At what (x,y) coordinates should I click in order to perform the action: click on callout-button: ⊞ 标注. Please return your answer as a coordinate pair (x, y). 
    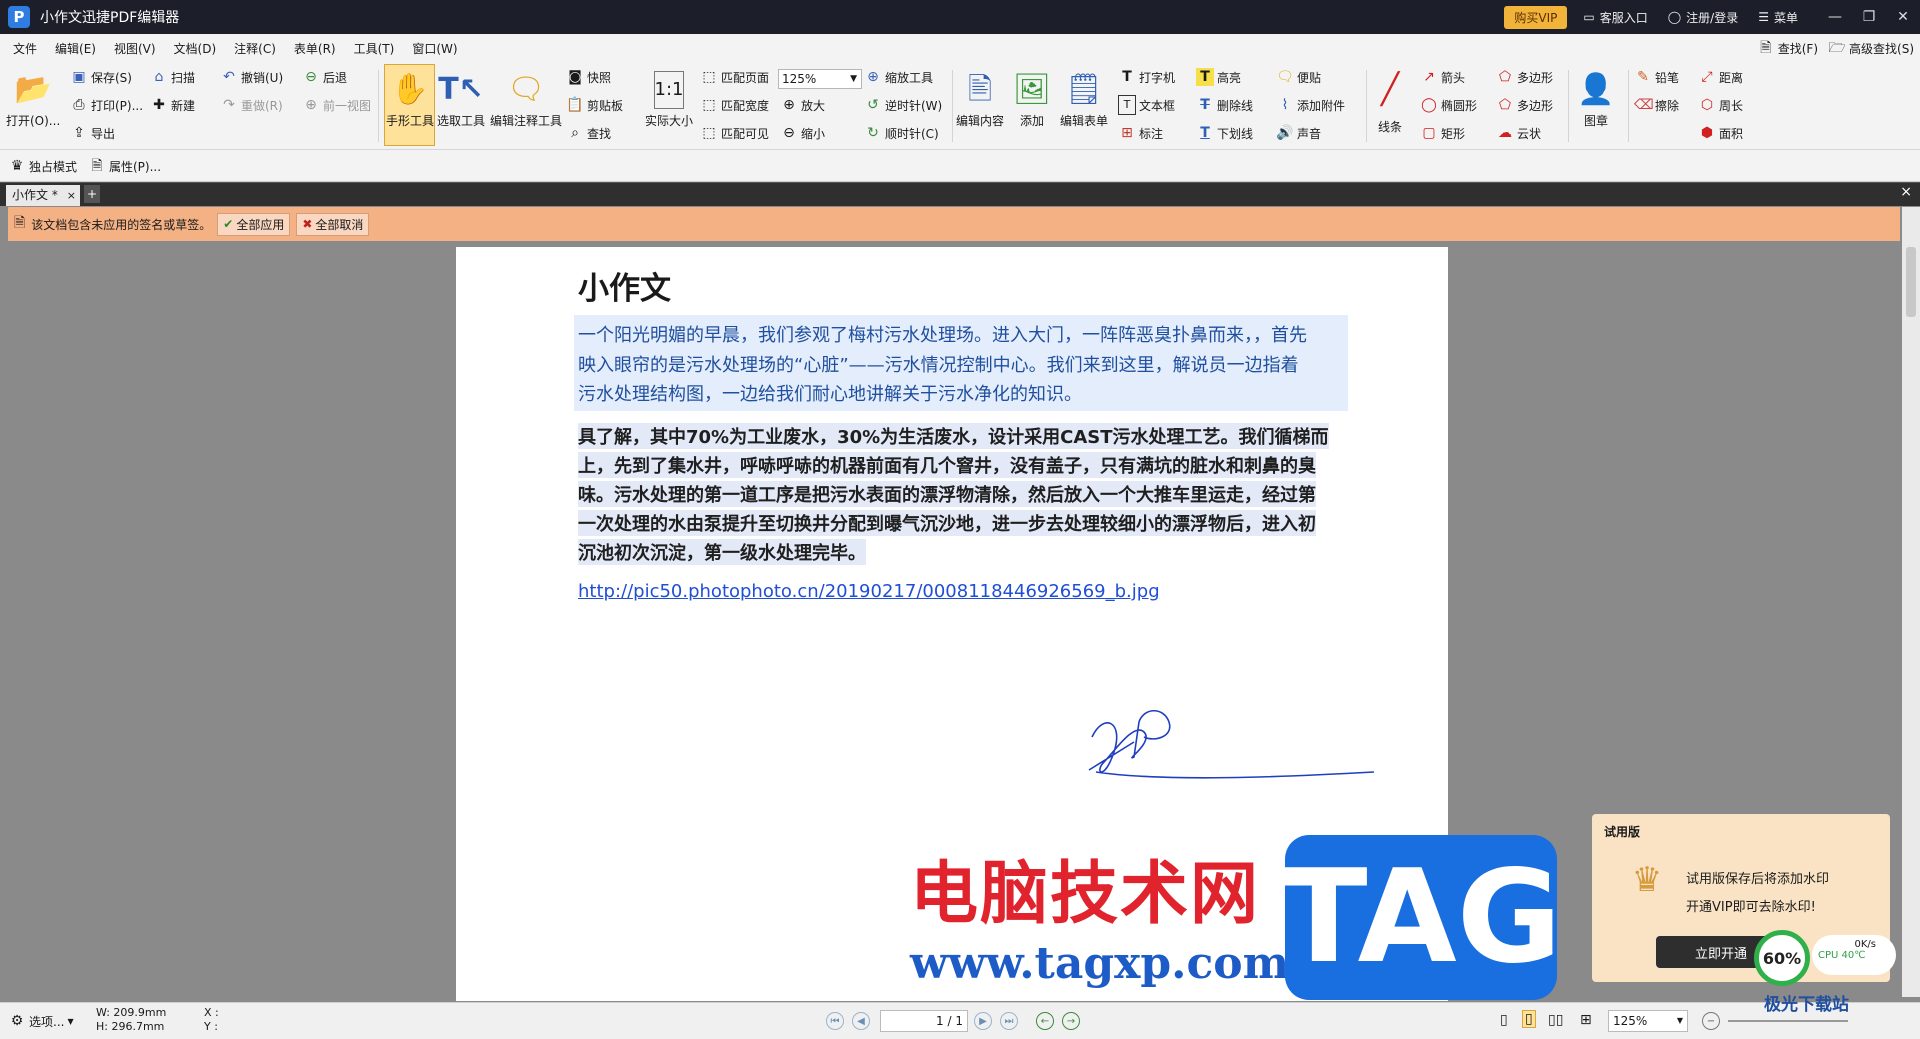
    Looking at the image, I should click on (1140, 133).